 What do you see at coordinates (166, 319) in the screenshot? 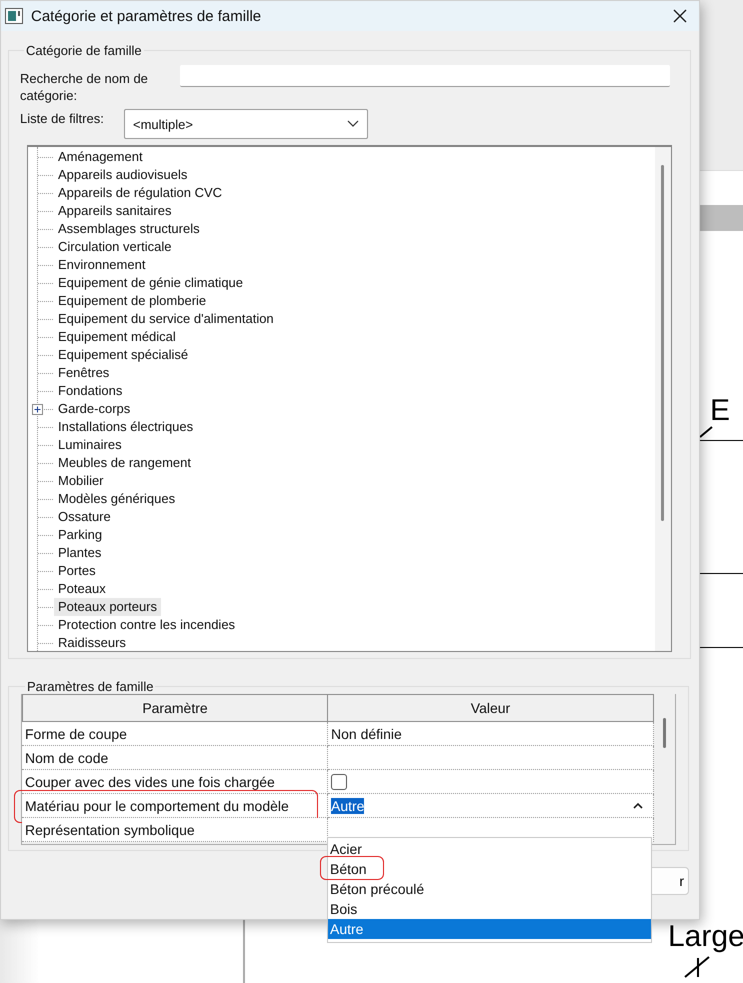
I see `tree-item: Equipement du service d'alimentation` at bounding box center [166, 319].